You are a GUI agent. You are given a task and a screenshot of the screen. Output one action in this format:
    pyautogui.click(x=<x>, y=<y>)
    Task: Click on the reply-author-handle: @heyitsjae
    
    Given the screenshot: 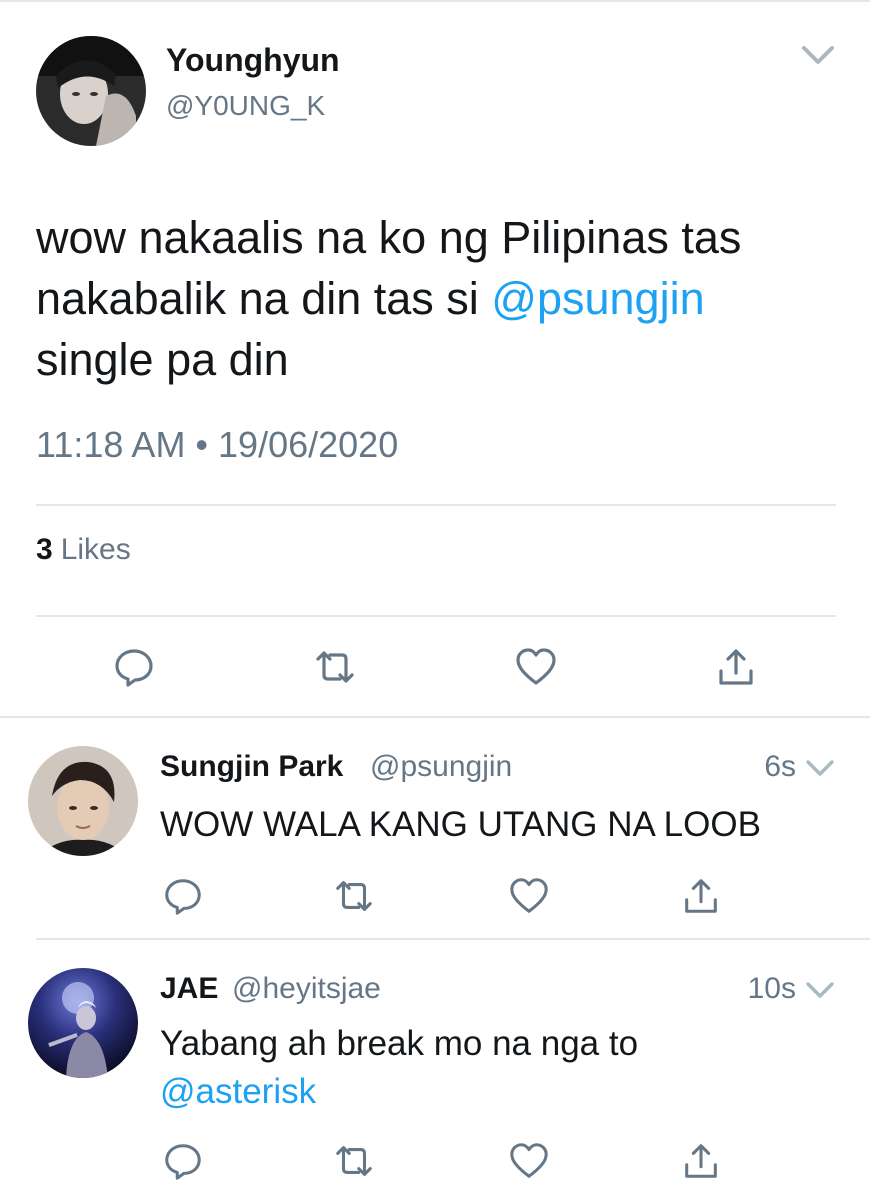 What is the action you would take?
    pyautogui.click(x=306, y=989)
    